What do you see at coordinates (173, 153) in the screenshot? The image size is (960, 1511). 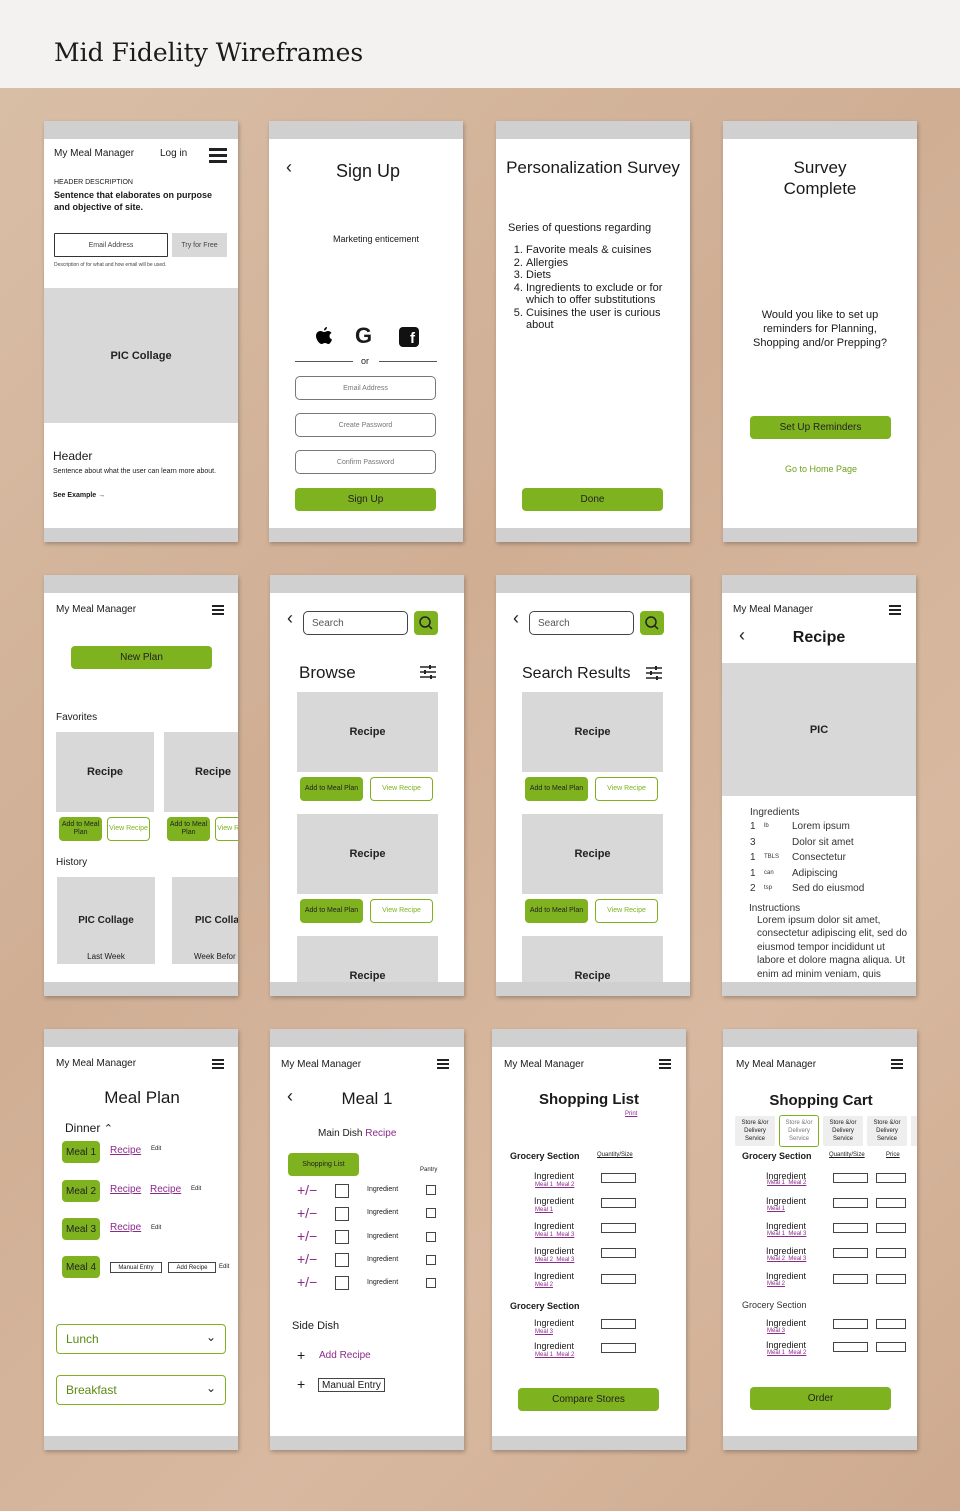 I see `login-link: Log in` at bounding box center [173, 153].